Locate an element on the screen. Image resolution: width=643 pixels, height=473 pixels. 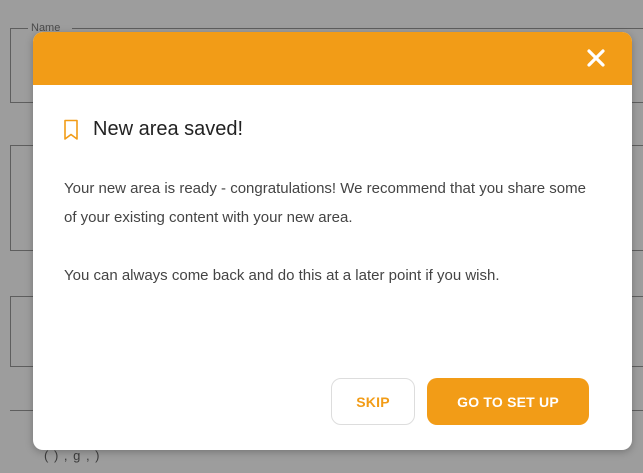
close-button is located at coordinates (596, 58).